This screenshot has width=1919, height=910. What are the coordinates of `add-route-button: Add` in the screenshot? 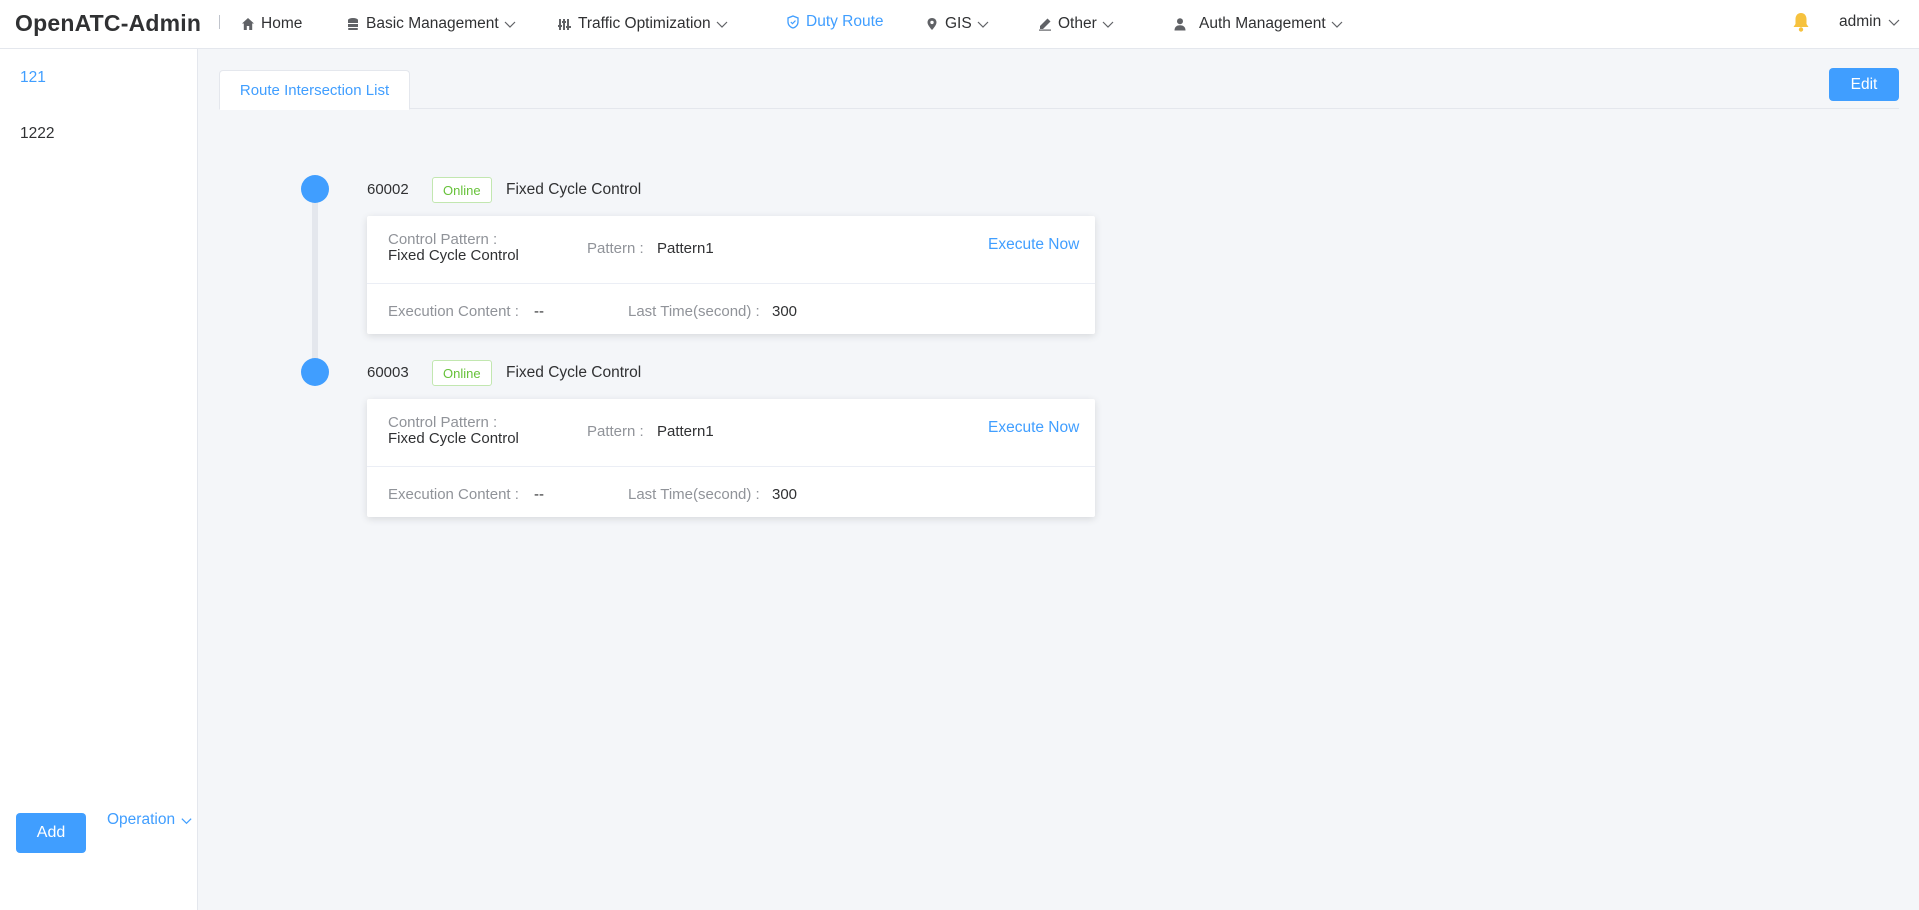 It's located at (51, 833).